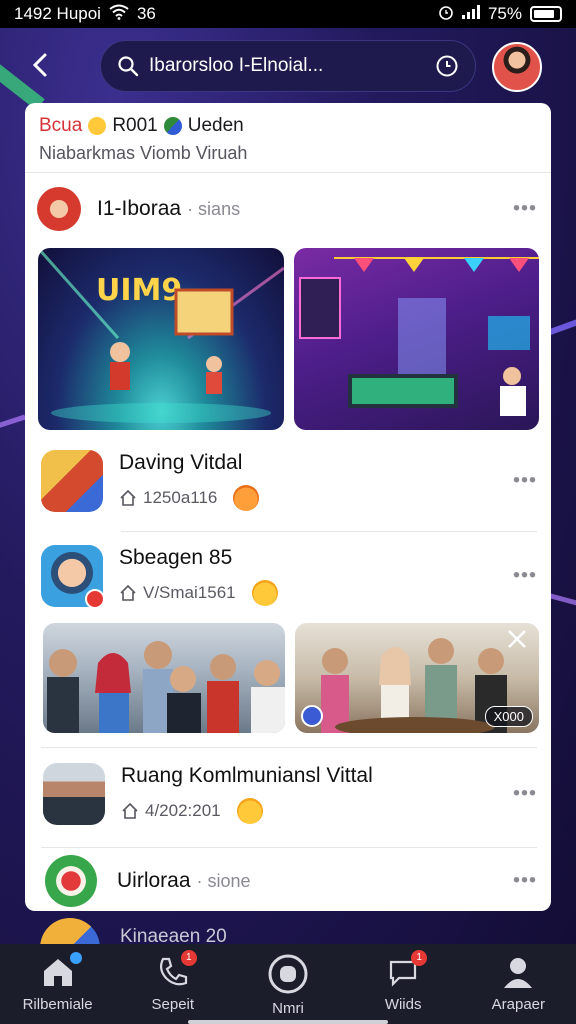 The width and height of the screenshot is (576, 1024). What do you see at coordinates (288, 481) in the screenshot?
I see `list-item: Daving Vitdal 1250a116 •••` at bounding box center [288, 481].